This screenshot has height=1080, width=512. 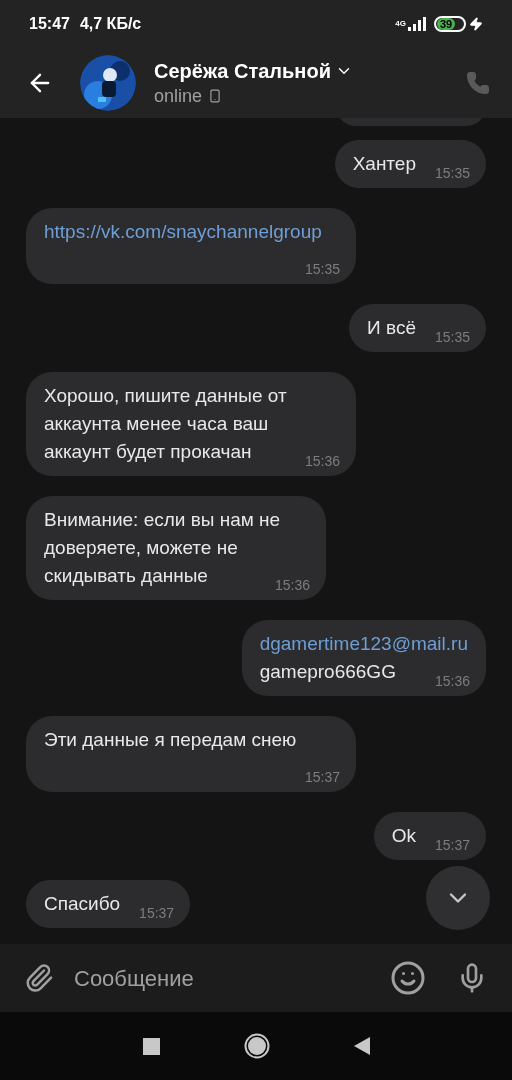 I want to click on message-text: Спасибо, so click(x=82, y=903).